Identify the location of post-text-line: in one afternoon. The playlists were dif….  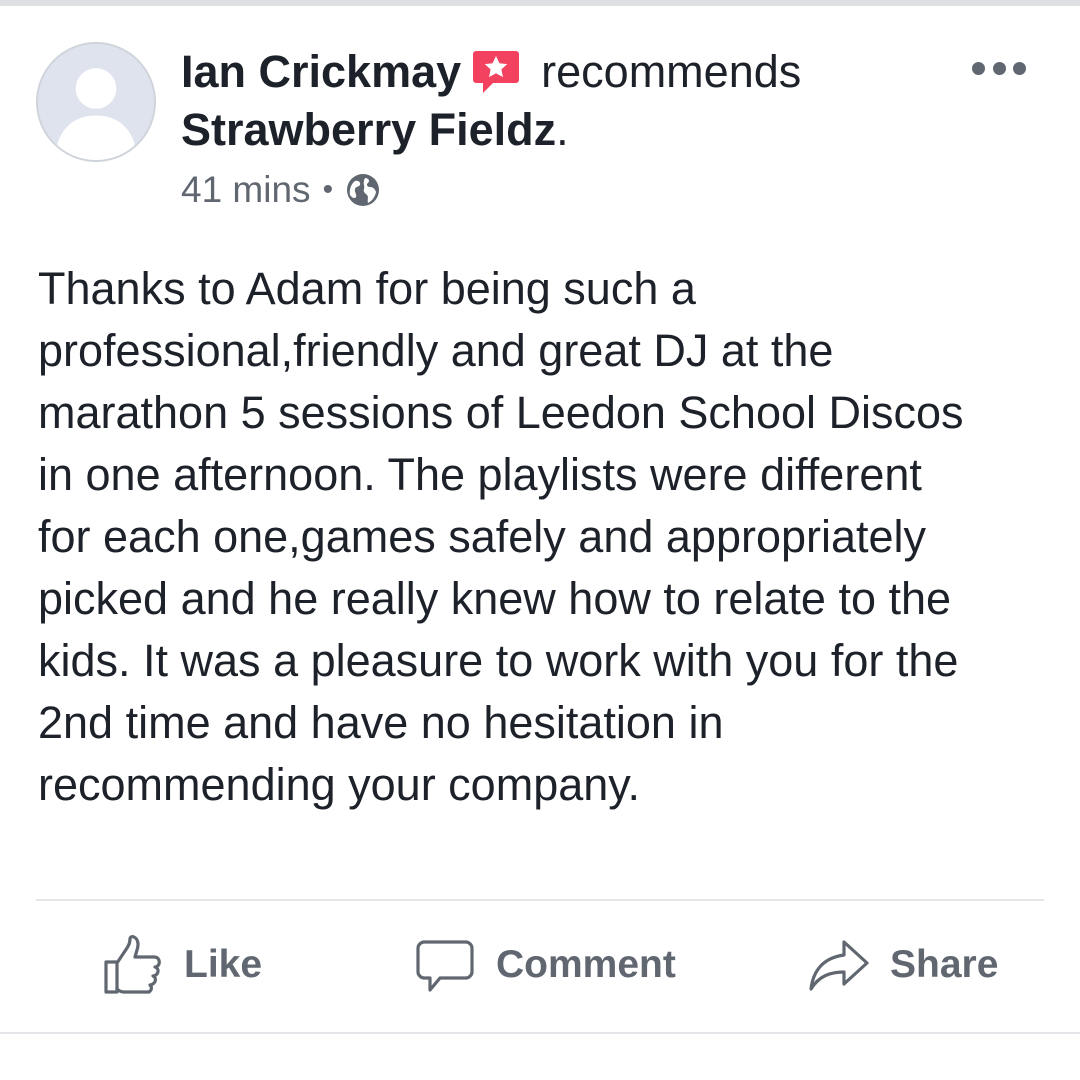
(480, 474).